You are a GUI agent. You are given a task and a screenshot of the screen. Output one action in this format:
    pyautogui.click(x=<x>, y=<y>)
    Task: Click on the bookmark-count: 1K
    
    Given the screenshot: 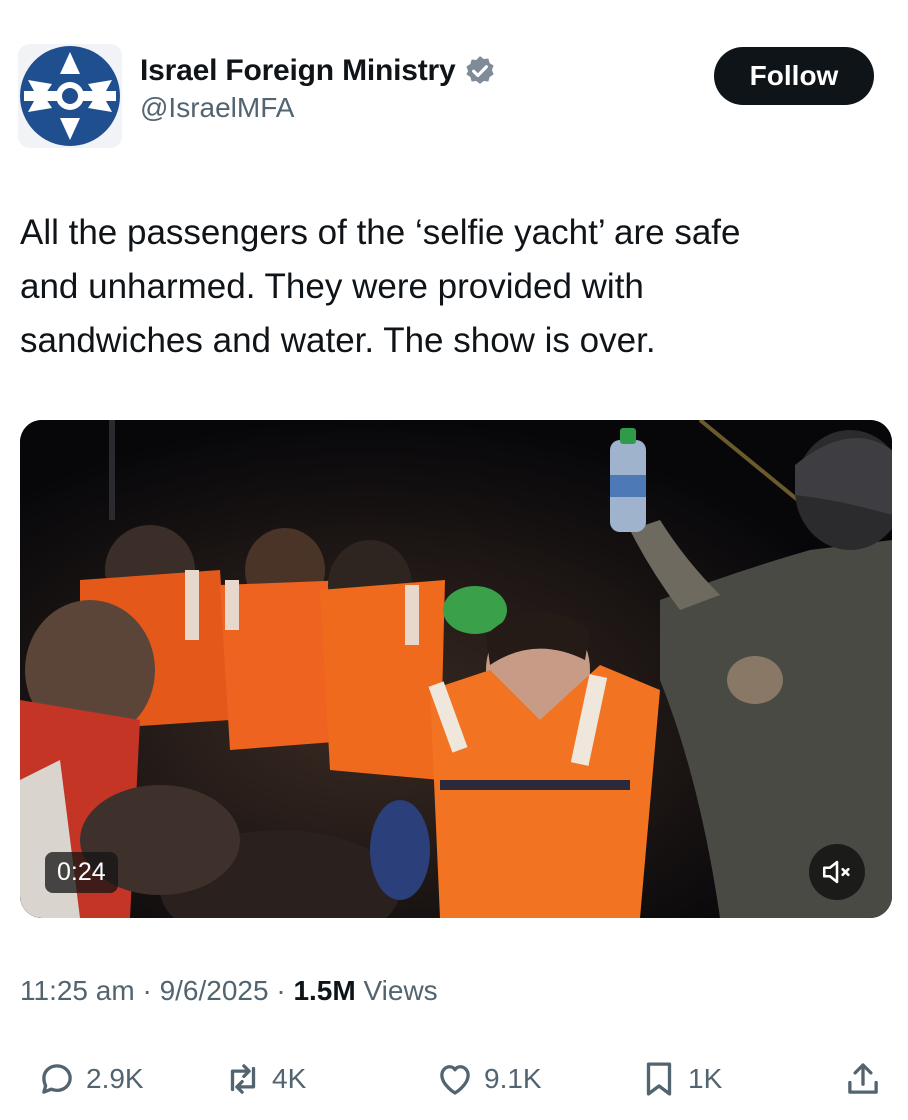 What is the action you would take?
    pyautogui.click(x=705, y=1078)
    